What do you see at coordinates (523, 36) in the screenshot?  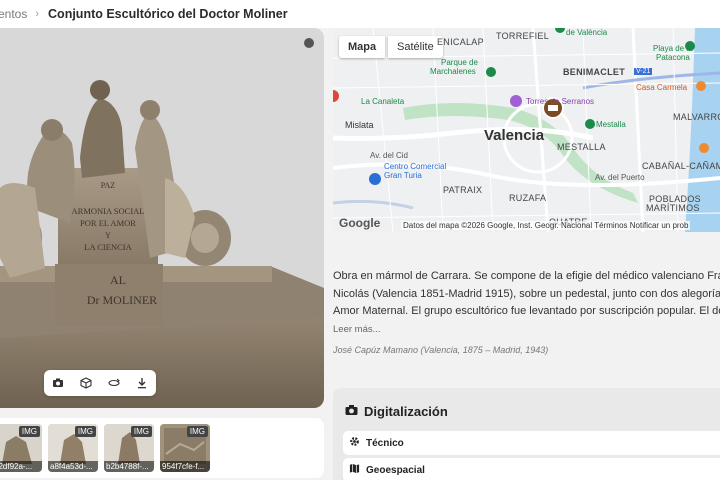 I see `map-label: TORREFIEL` at bounding box center [523, 36].